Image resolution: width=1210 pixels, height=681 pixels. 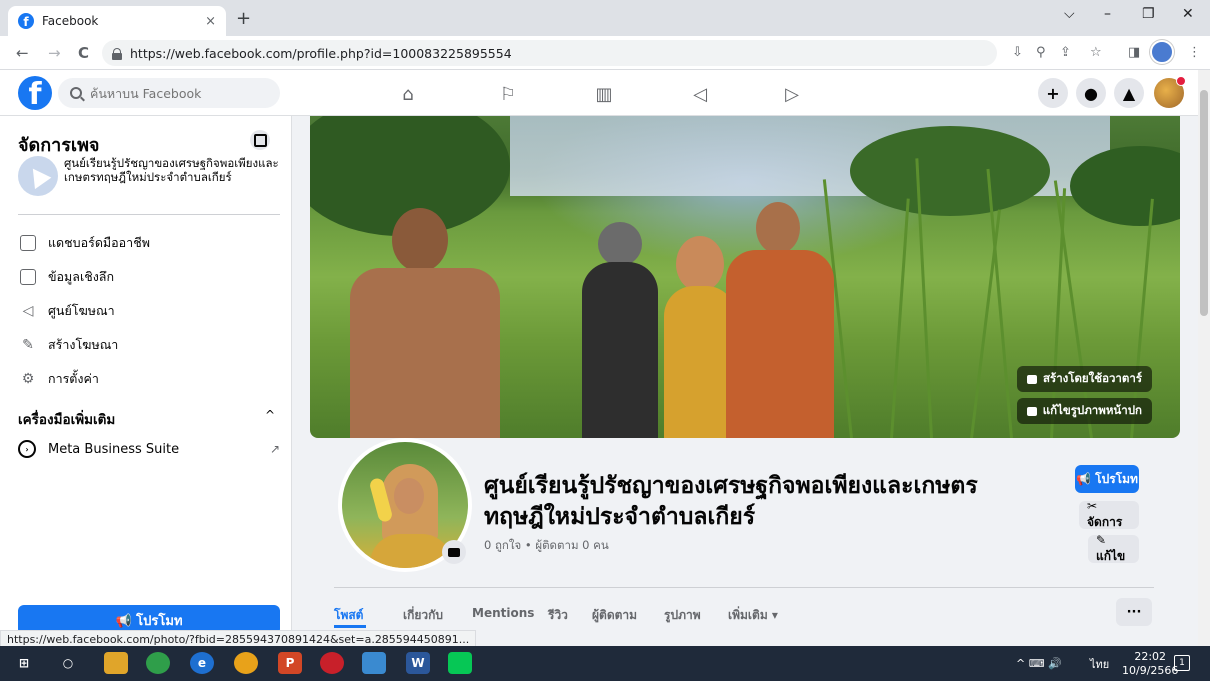 What do you see at coordinates (149, 311) in the screenshot?
I see `sidebar-item-ad-center: ◁ ศูนย์โฆษณา` at bounding box center [149, 311].